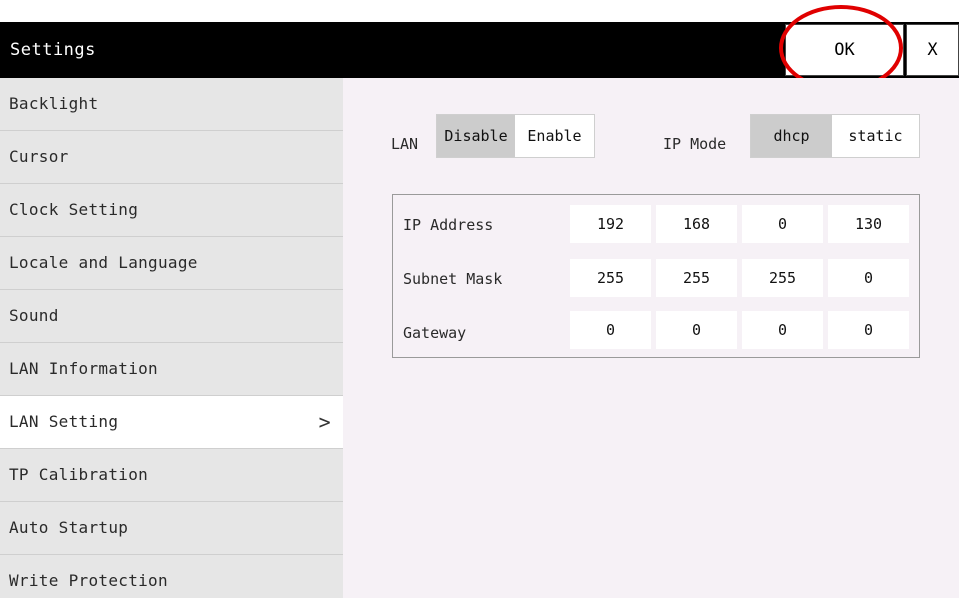 This screenshot has height=598, width=959. Describe the element at coordinates (868, 224) in the screenshot. I see `ip-address-octet-4: 130` at that location.